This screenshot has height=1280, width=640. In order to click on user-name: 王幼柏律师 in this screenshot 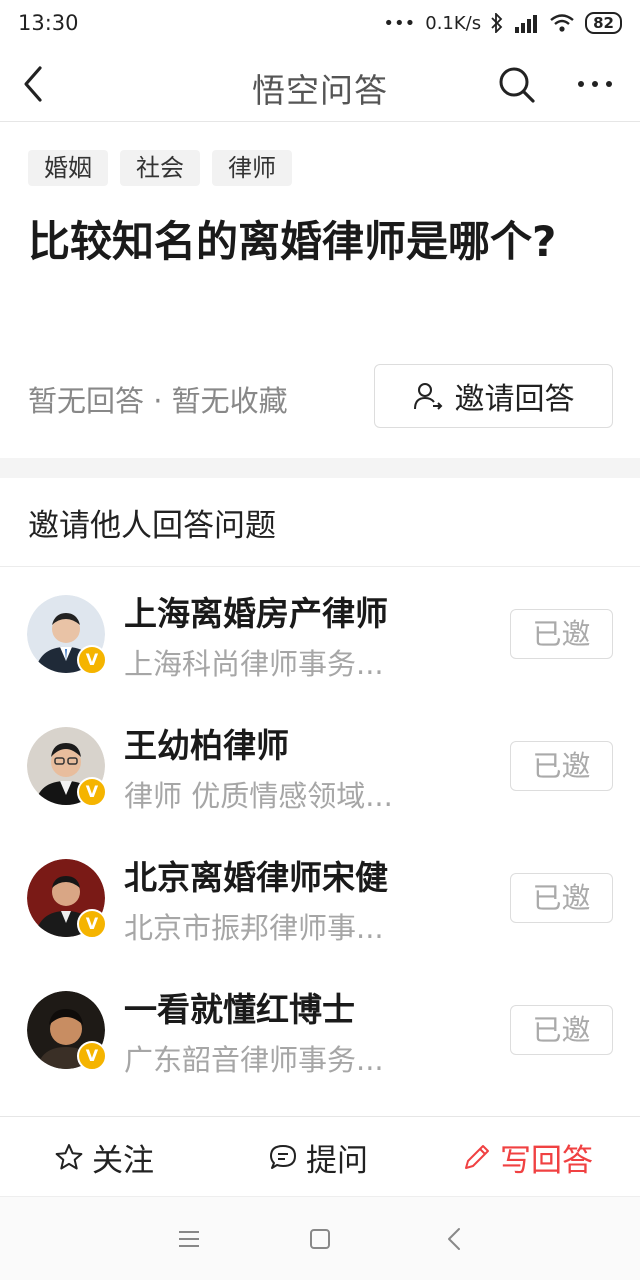, I will do `click(206, 743)`.